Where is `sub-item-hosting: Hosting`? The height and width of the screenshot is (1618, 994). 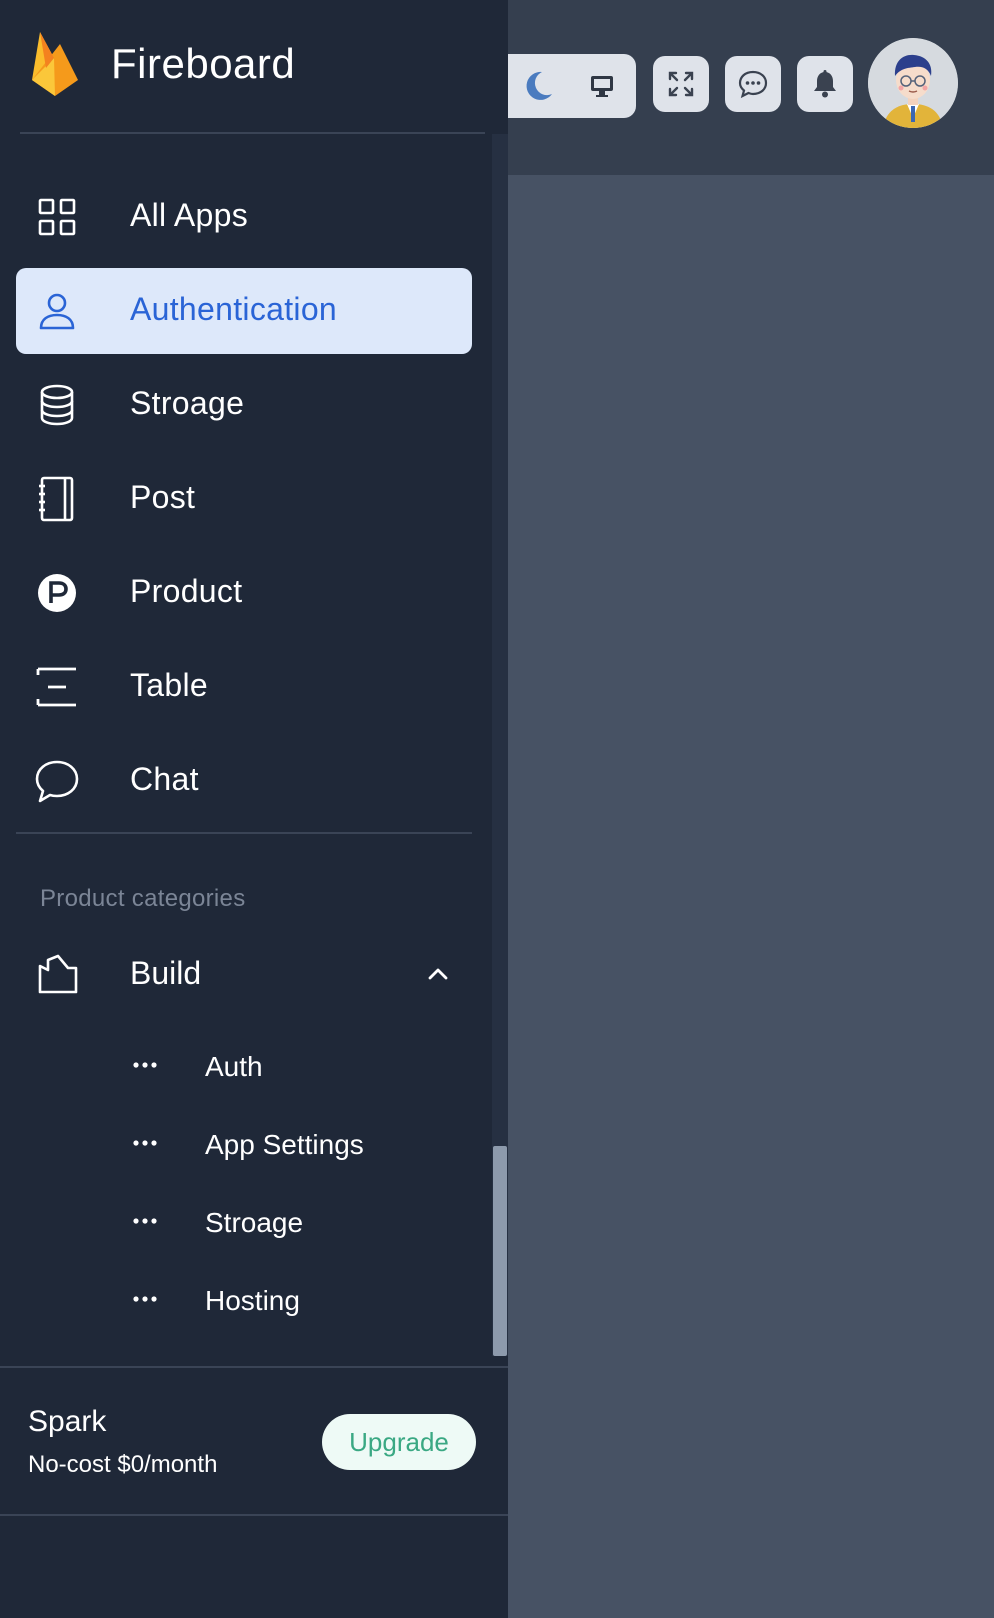 sub-item-hosting: Hosting is located at coordinates (295, 1300).